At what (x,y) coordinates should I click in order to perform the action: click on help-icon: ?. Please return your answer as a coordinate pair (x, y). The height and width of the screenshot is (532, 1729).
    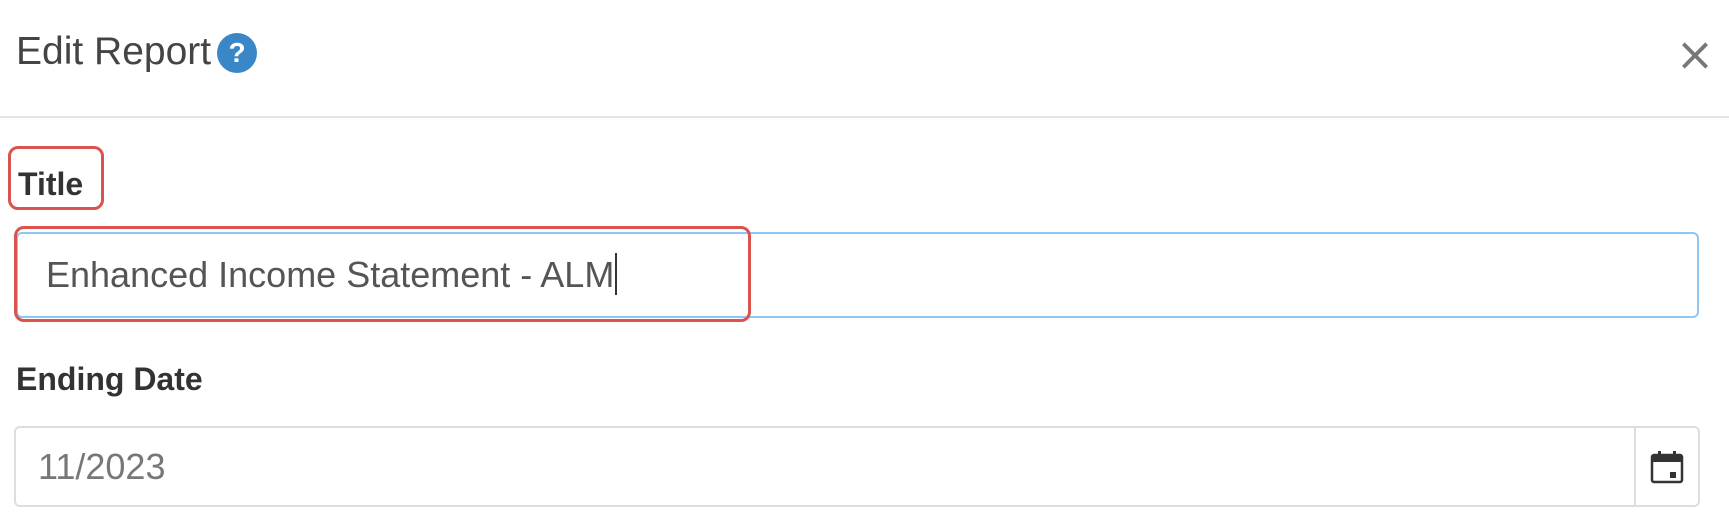
    Looking at the image, I should click on (237, 53).